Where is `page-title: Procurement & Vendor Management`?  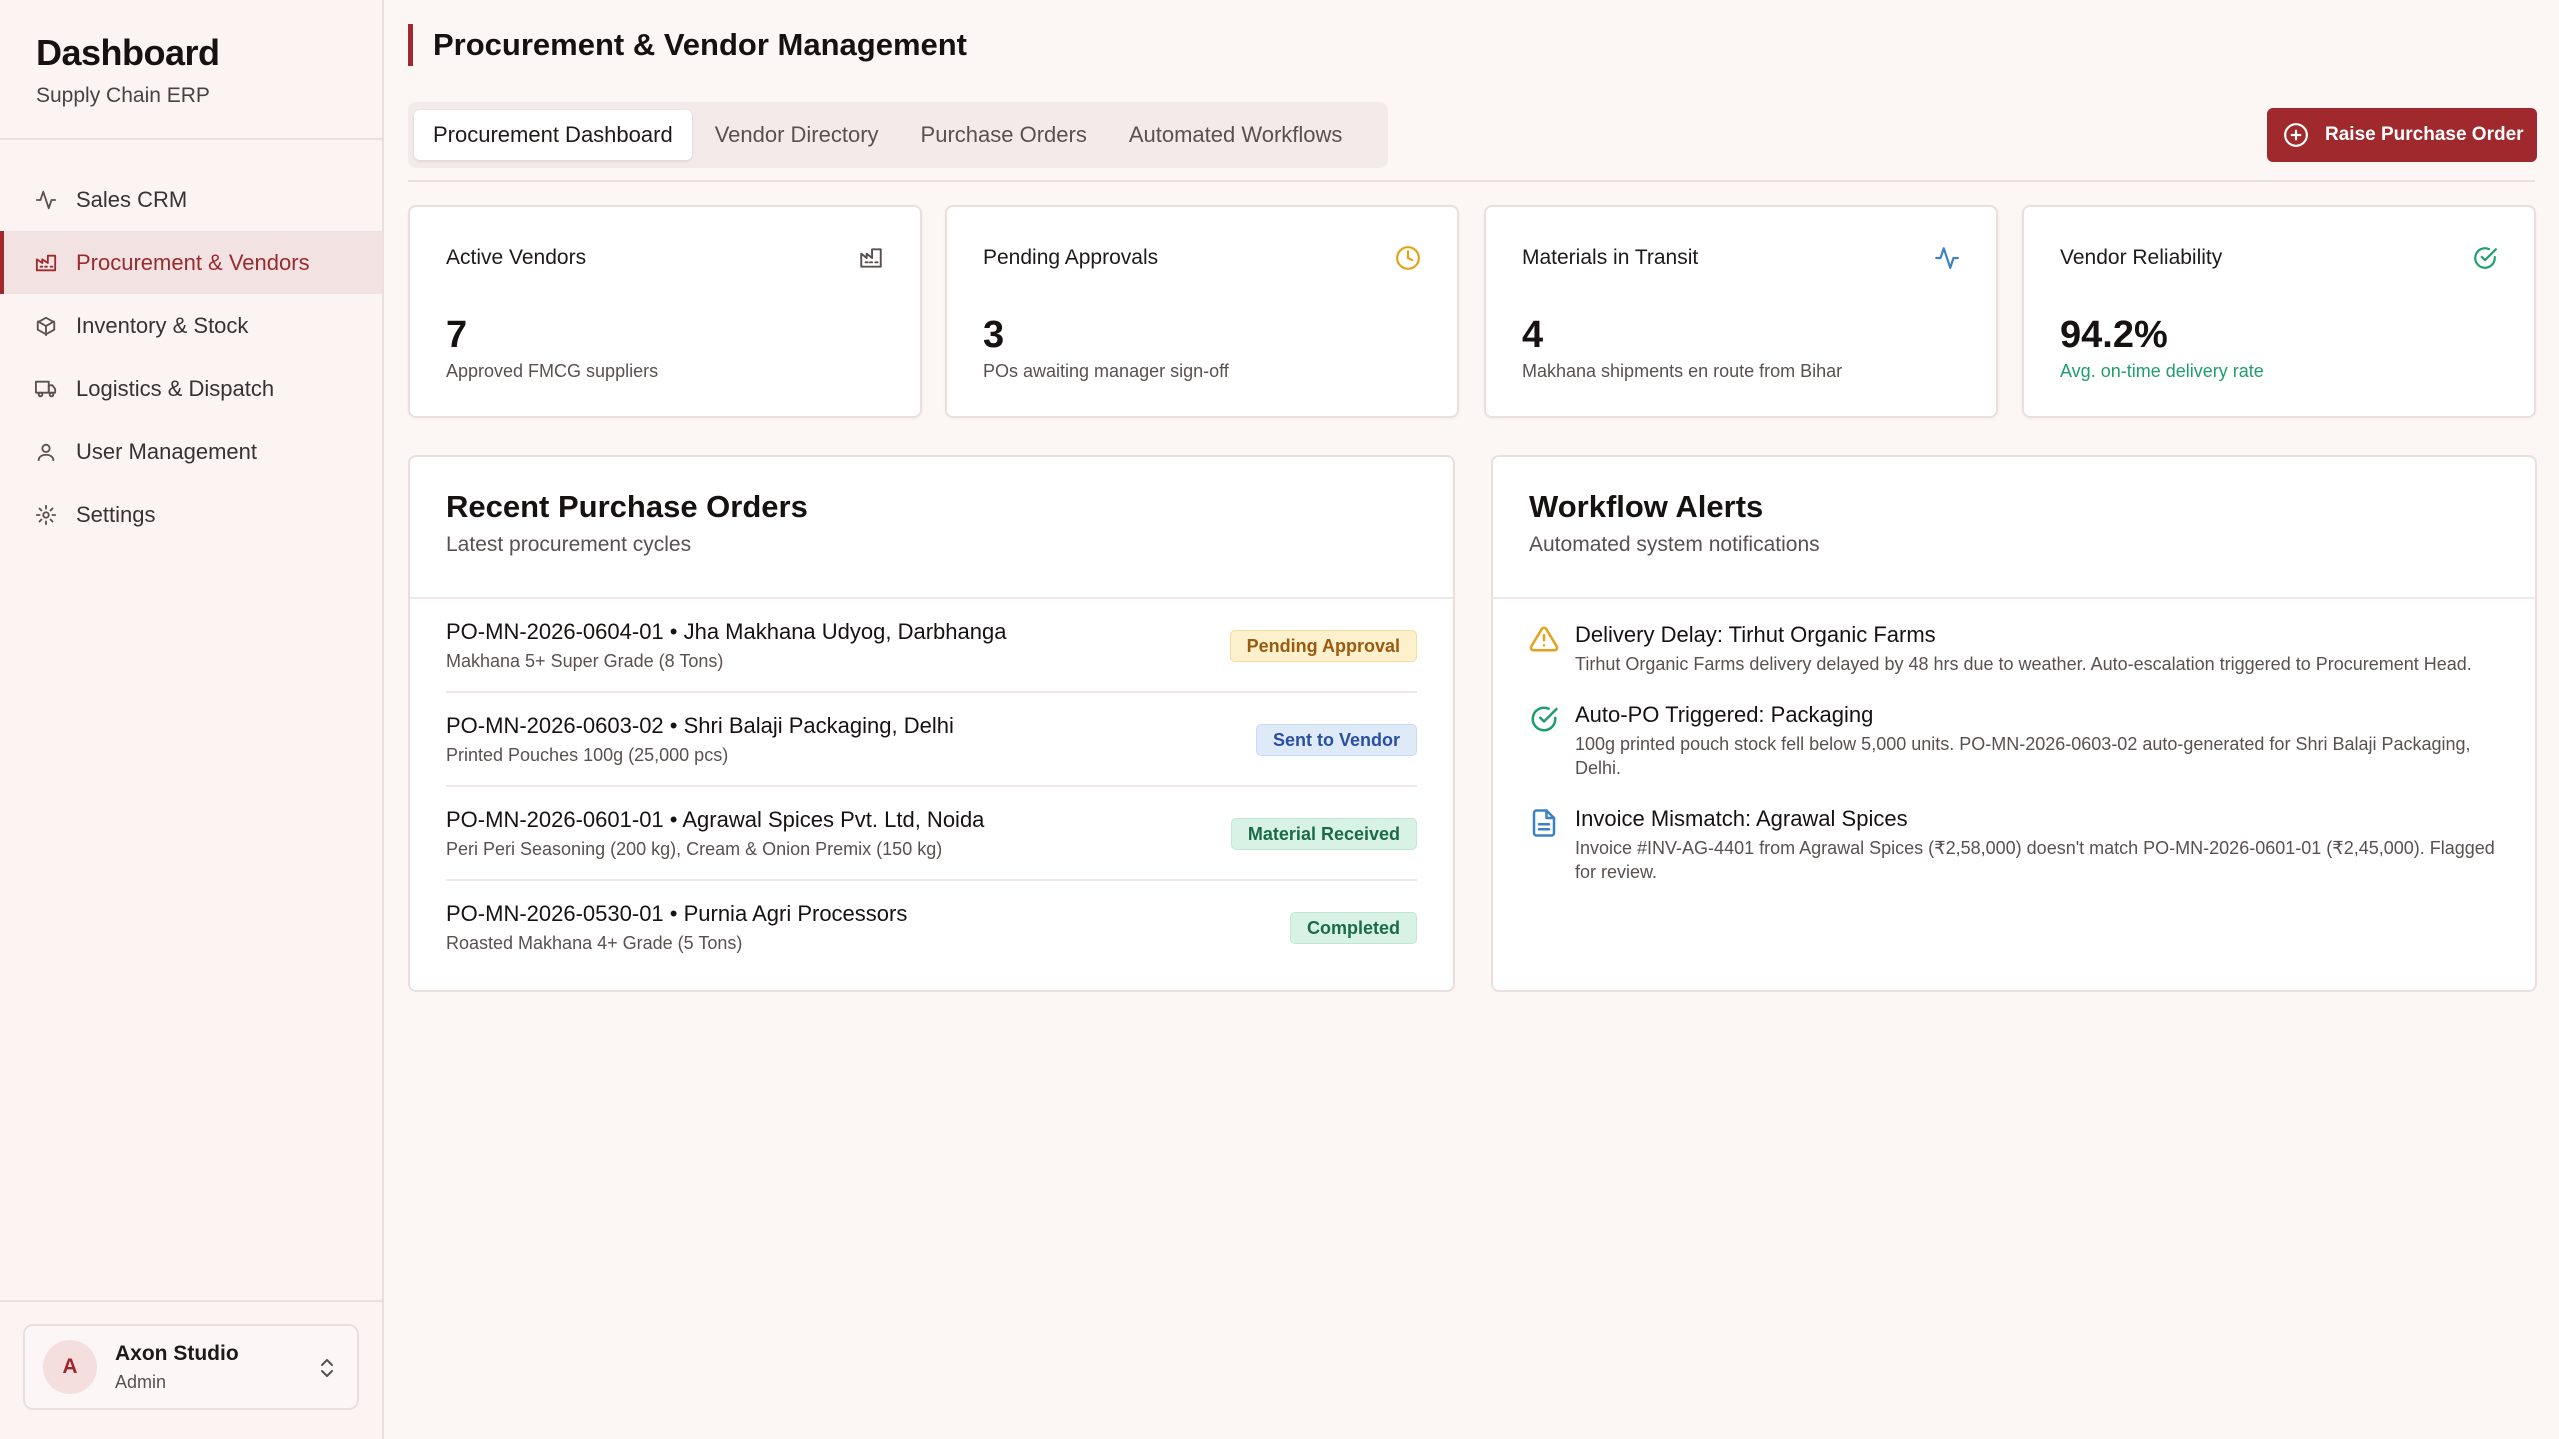
page-title: Procurement & Vendor Management is located at coordinates (687, 45).